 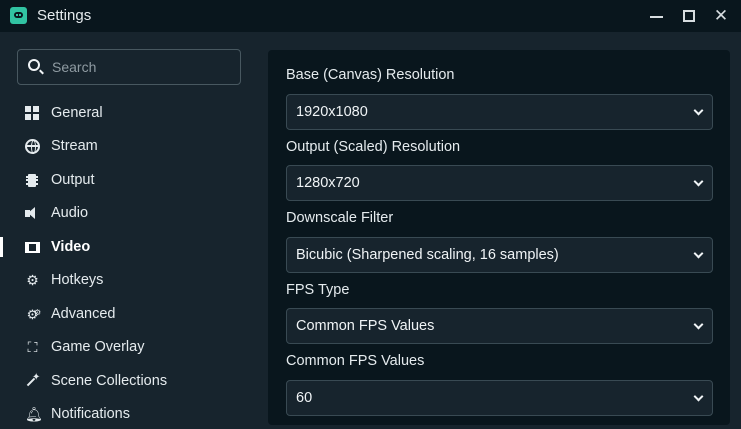 I want to click on sidebar-item-label: Scene Collections, so click(x=109, y=381).